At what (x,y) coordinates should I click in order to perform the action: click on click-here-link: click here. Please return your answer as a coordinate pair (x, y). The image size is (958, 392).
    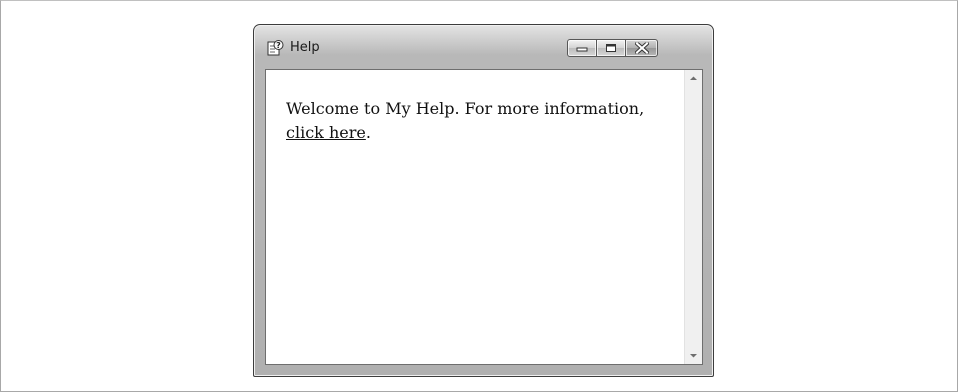
    Looking at the image, I should click on (326, 132).